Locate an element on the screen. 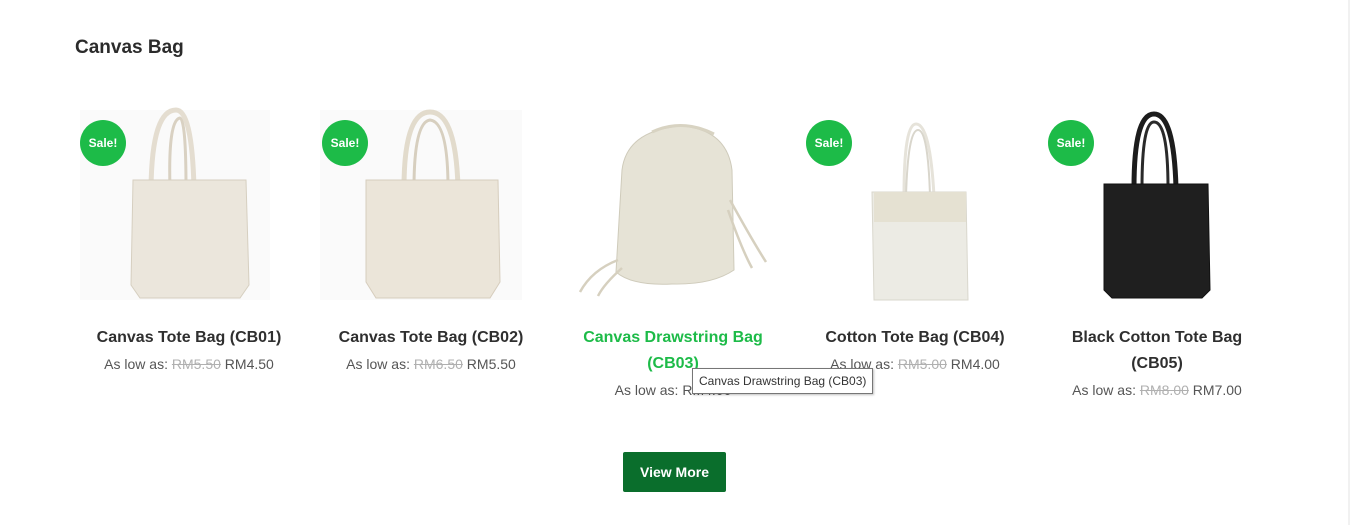 This screenshot has height=525, width=1350. section-title: Canvas Bag is located at coordinates (129, 47).